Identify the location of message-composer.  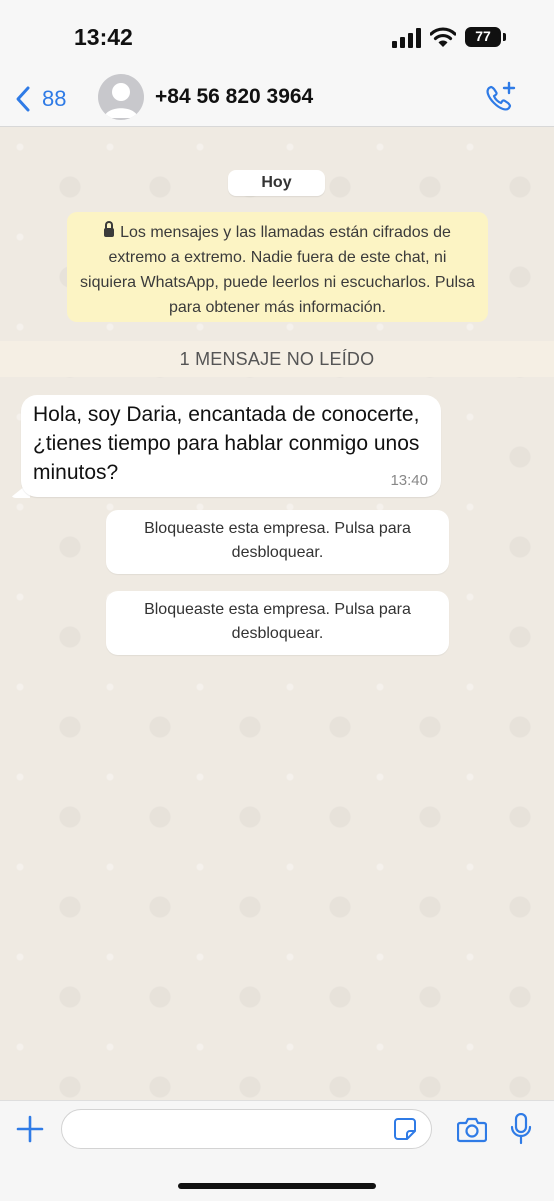
(277, 1150).